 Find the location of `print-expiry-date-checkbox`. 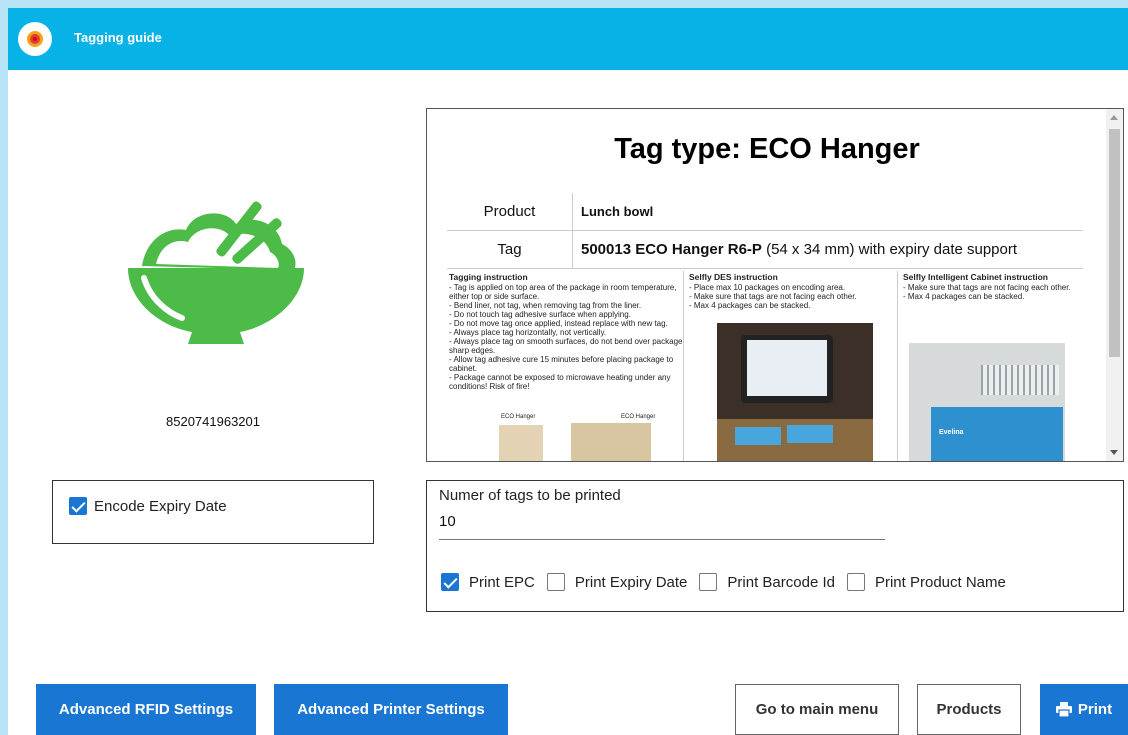

print-expiry-date-checkbox is located at coordinates (555, 582).